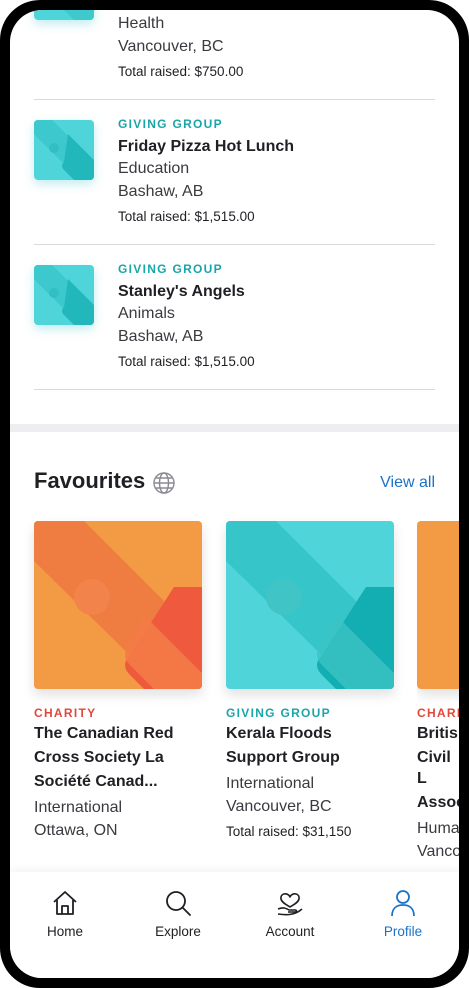  I want to click on card-tag: CHARI, so click(438, 713).